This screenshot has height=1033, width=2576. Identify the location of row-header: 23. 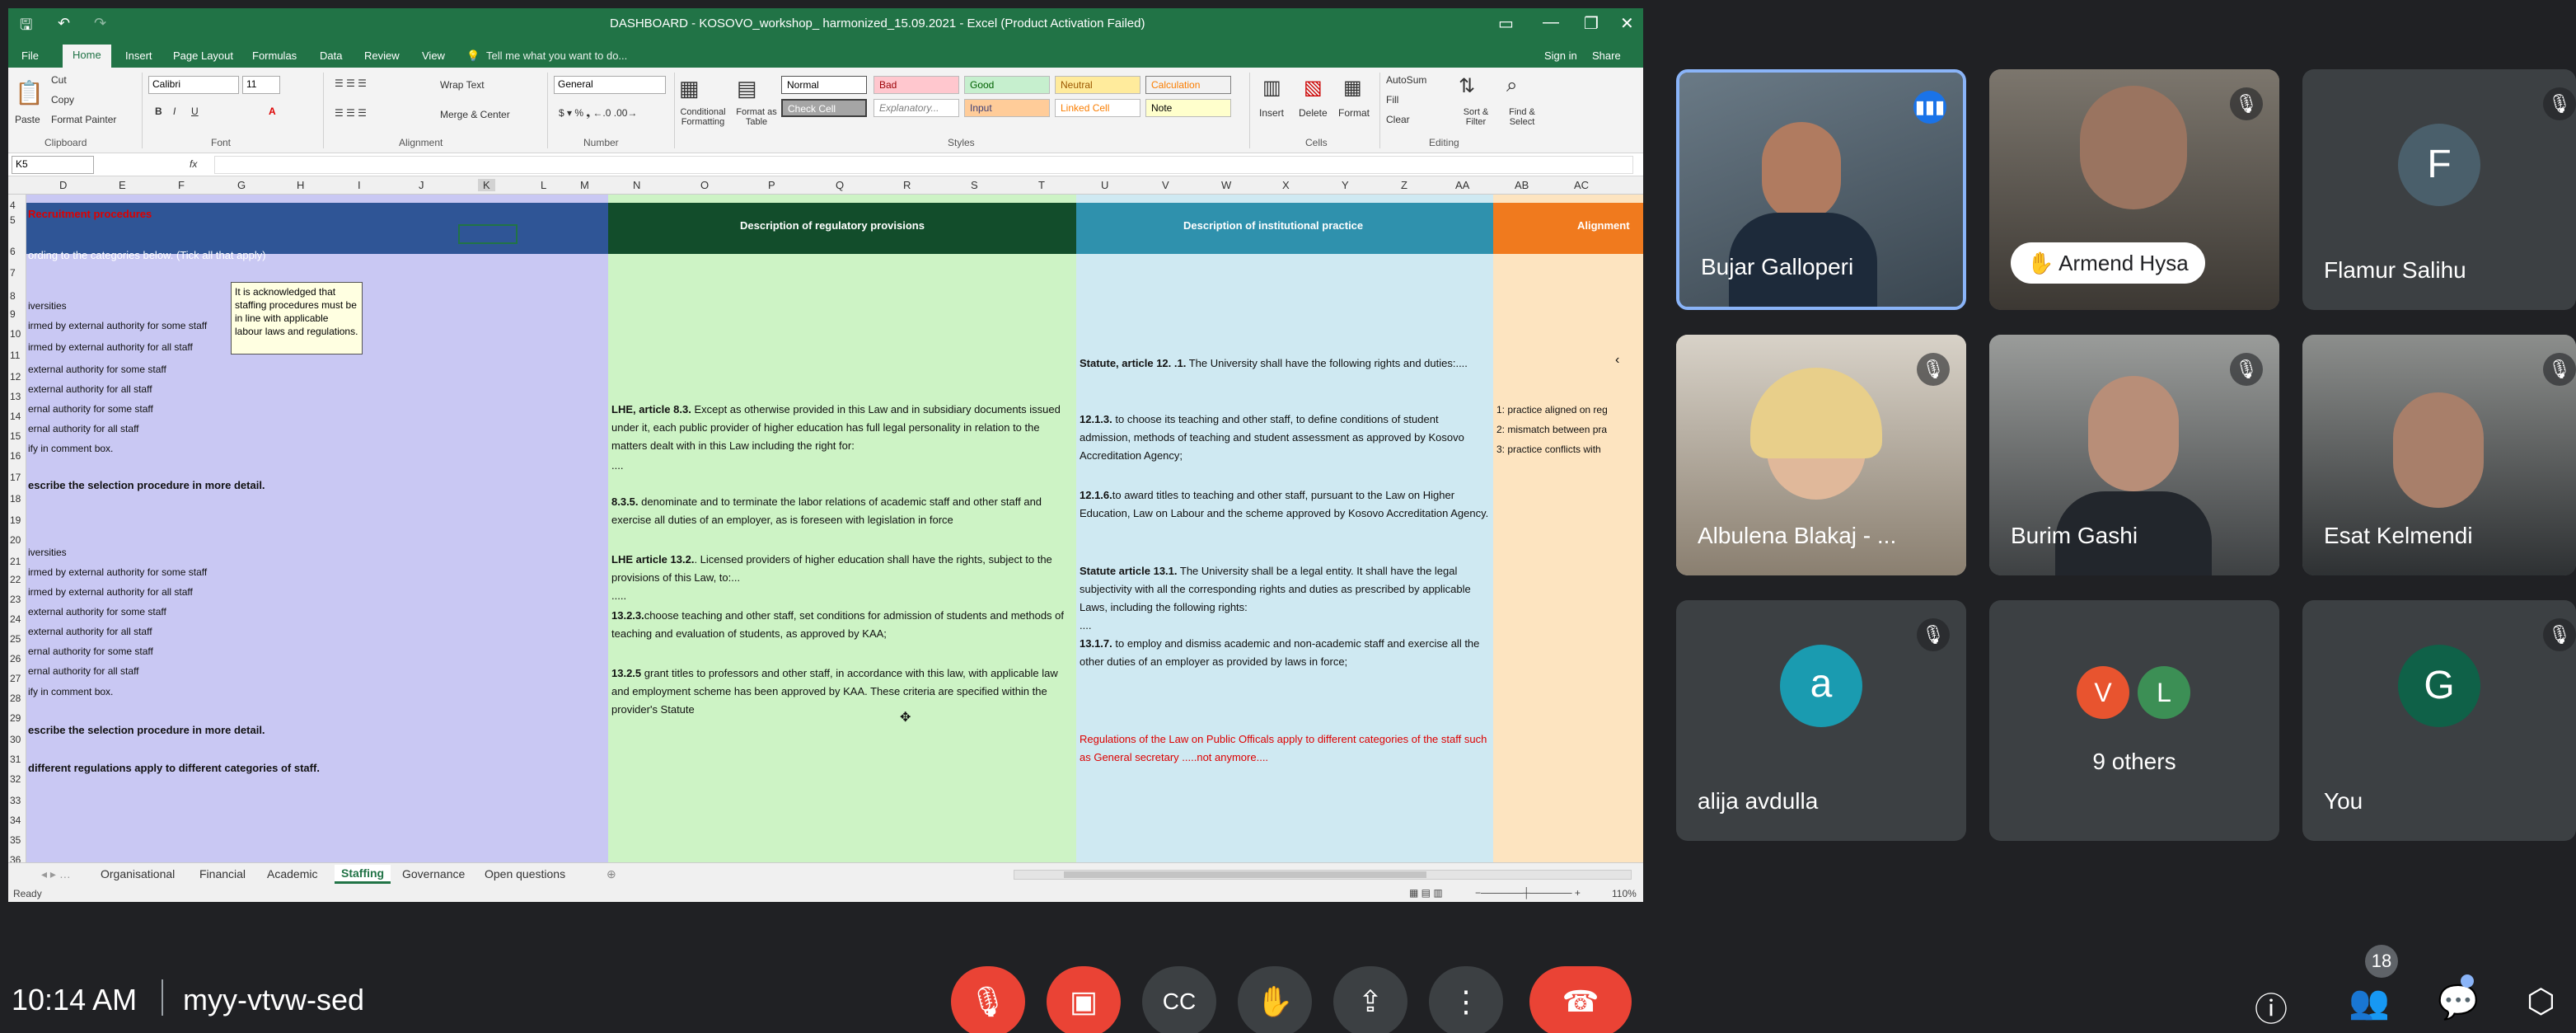
(15, 599).